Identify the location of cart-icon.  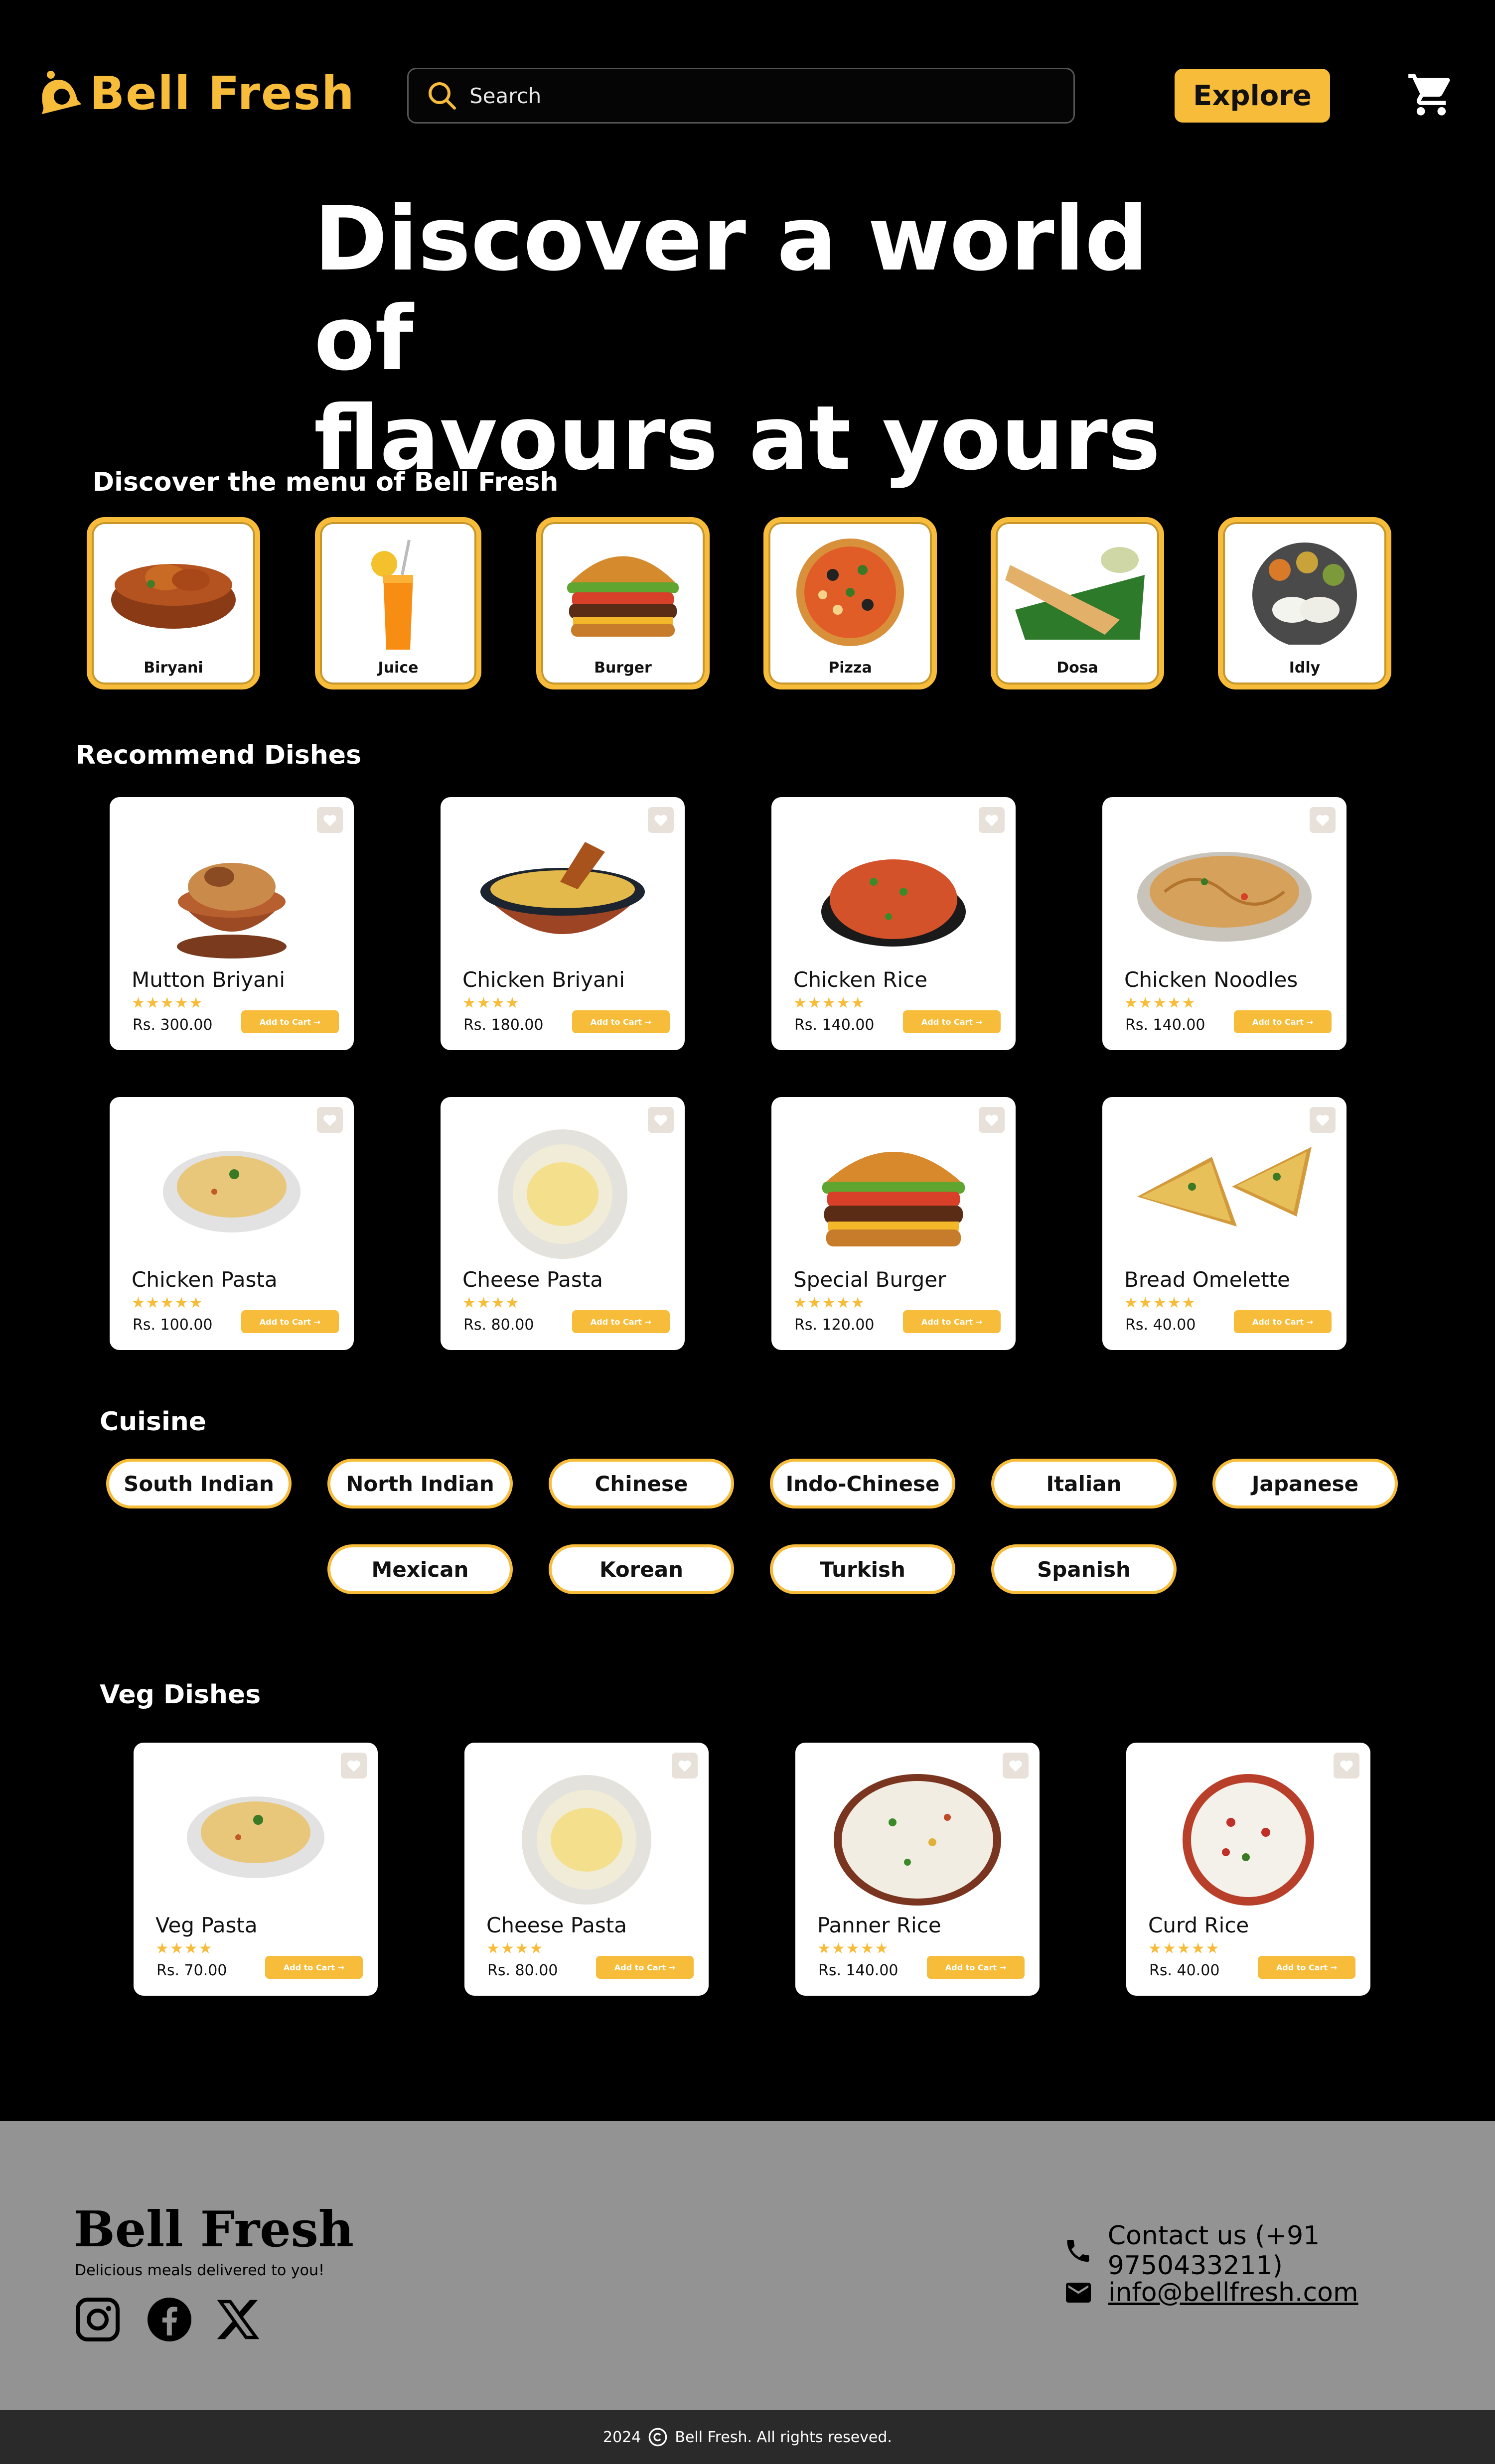
(1431, 95).